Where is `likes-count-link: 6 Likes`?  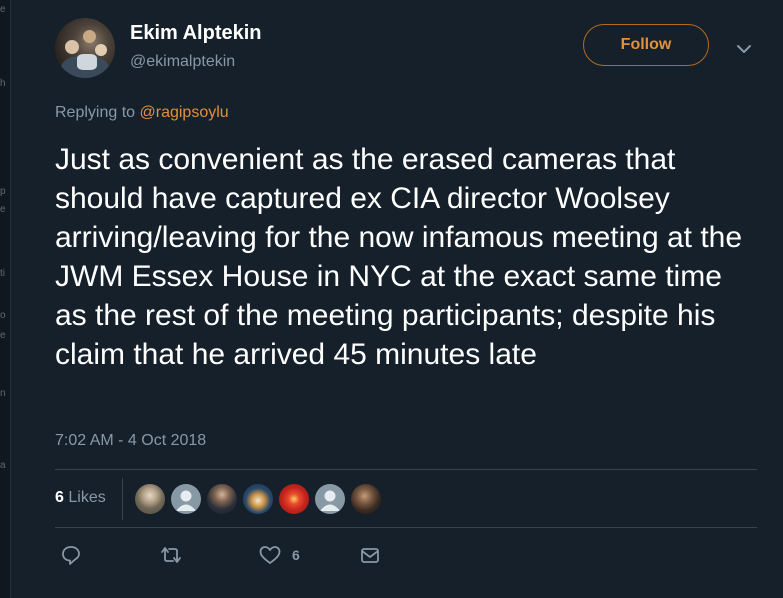
likes-count-link: 6 Likes is located at coordinates (80, 498).